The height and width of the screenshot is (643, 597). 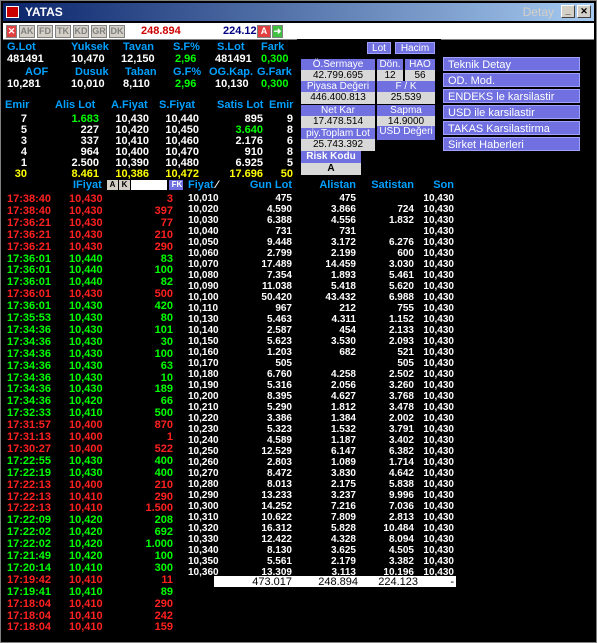 What do you see at coordinates (27, 31) in the screenshot?
I see `tab-ak: AK` at bounding box center [27, 31].